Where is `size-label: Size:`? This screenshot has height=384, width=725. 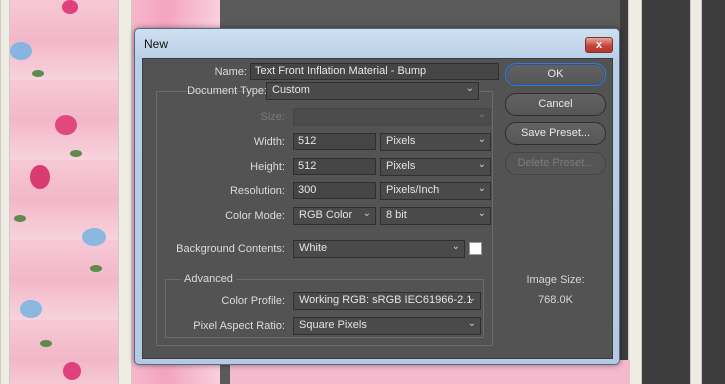
size-label: Size: is located at coordinates (272, 117).